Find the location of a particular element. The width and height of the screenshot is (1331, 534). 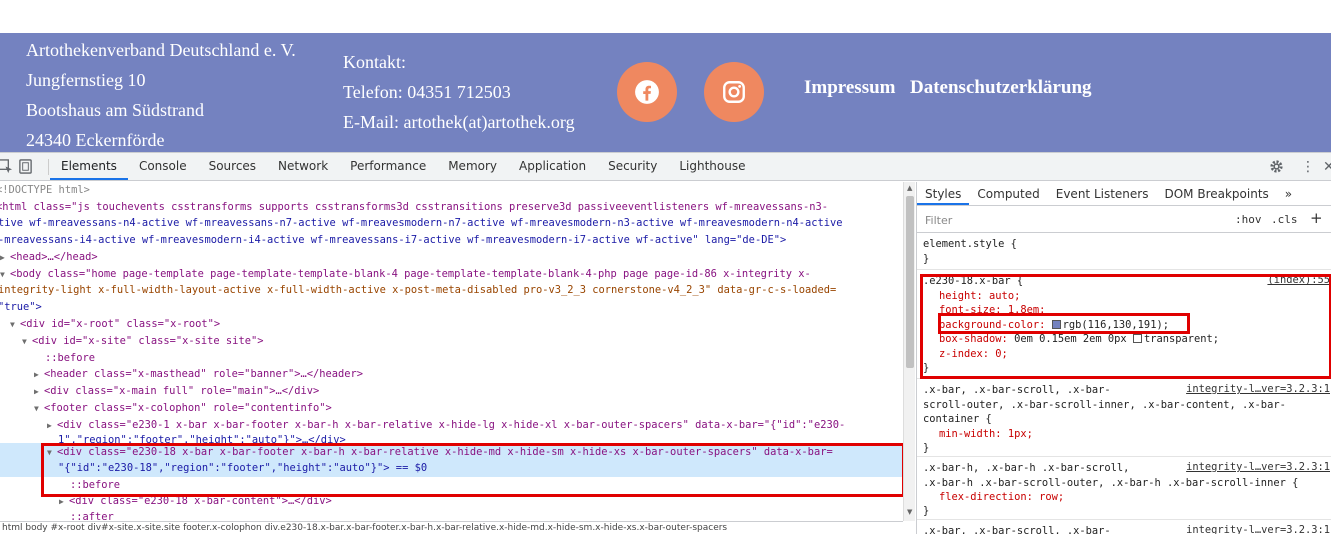

dom-line-text: <div id="x-site" class="x-site site"> is located at coordinates (148, 341).